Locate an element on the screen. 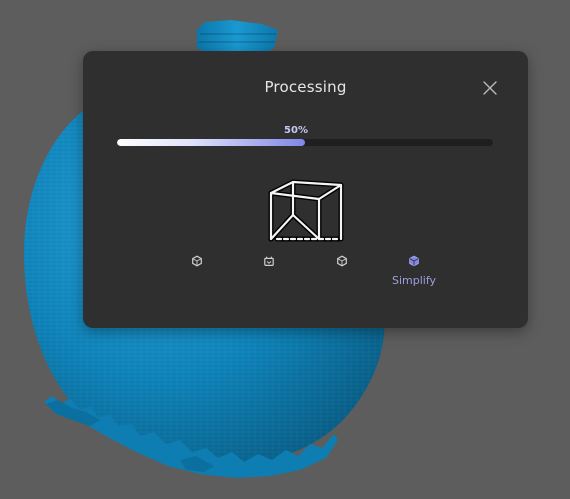 The width and height of the screenshot is (570, 499). close-icon is located at coordinates (490, 88).